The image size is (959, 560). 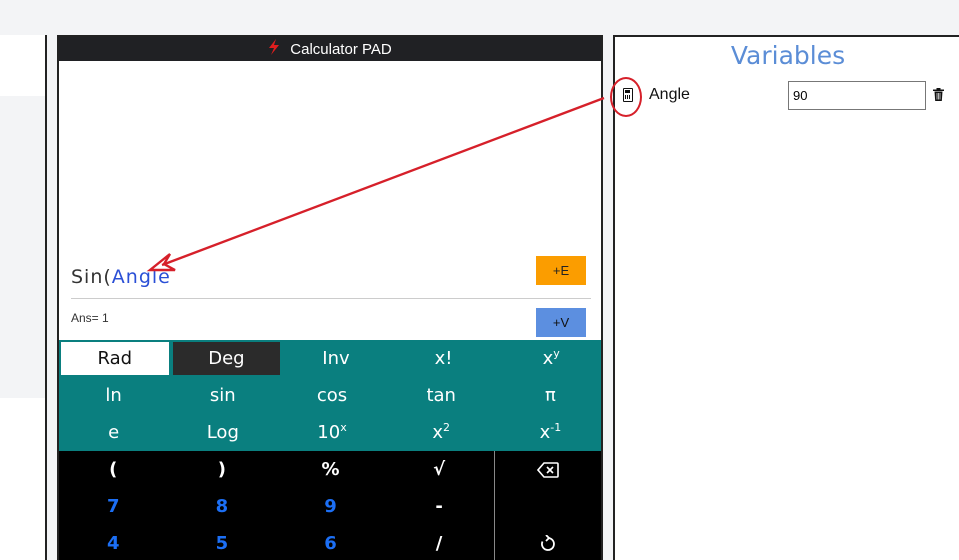 What do you see at coordinates (141, 277) in the screenshot?
I see `expression-variable: Angle` at bounding box center [141, 277].